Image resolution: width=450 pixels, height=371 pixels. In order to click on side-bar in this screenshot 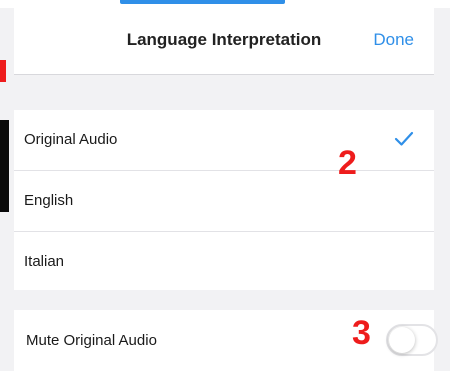, I will do `click(4, 166)`.